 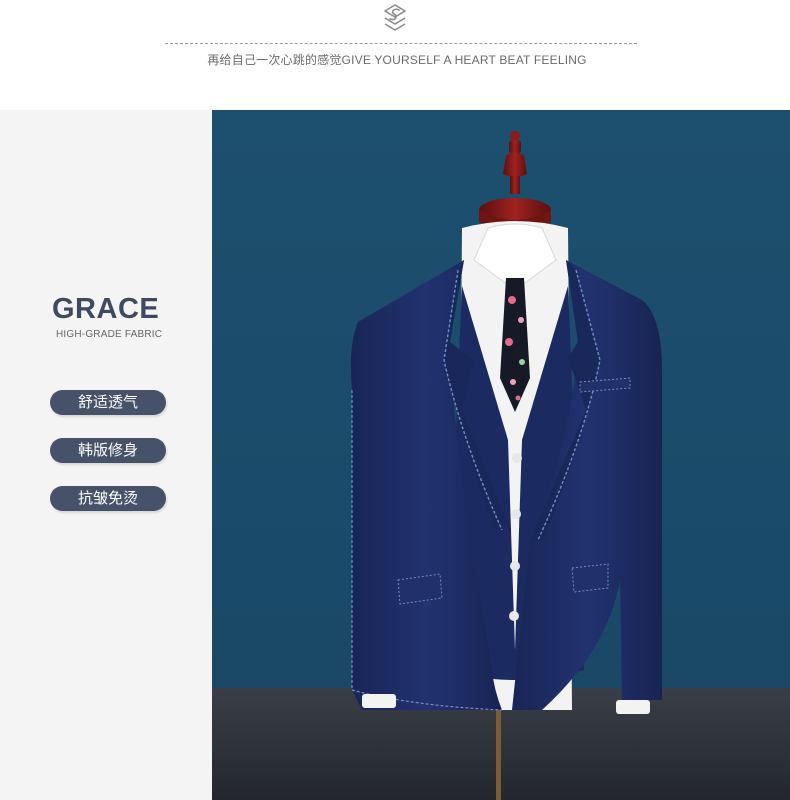 I want to click on feature-tag-breathable: 舒适透气, so click(x=108, y=402).